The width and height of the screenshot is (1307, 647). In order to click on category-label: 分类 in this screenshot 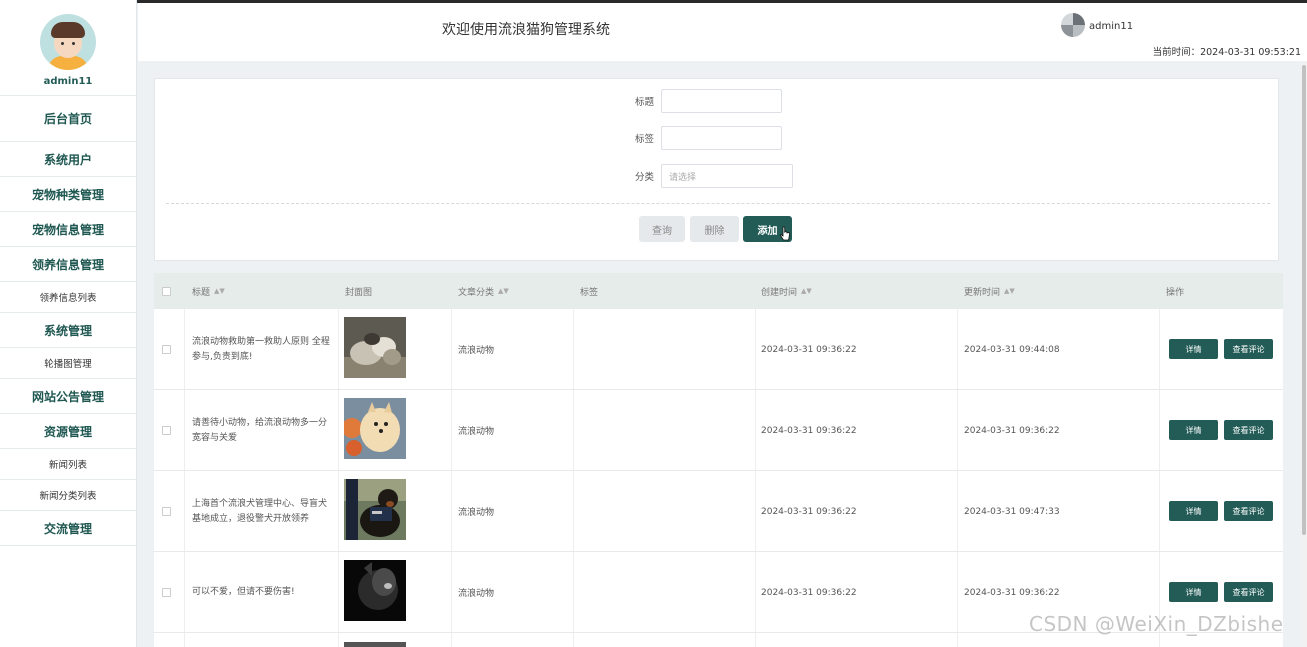, I will do `click(644, 177)`.